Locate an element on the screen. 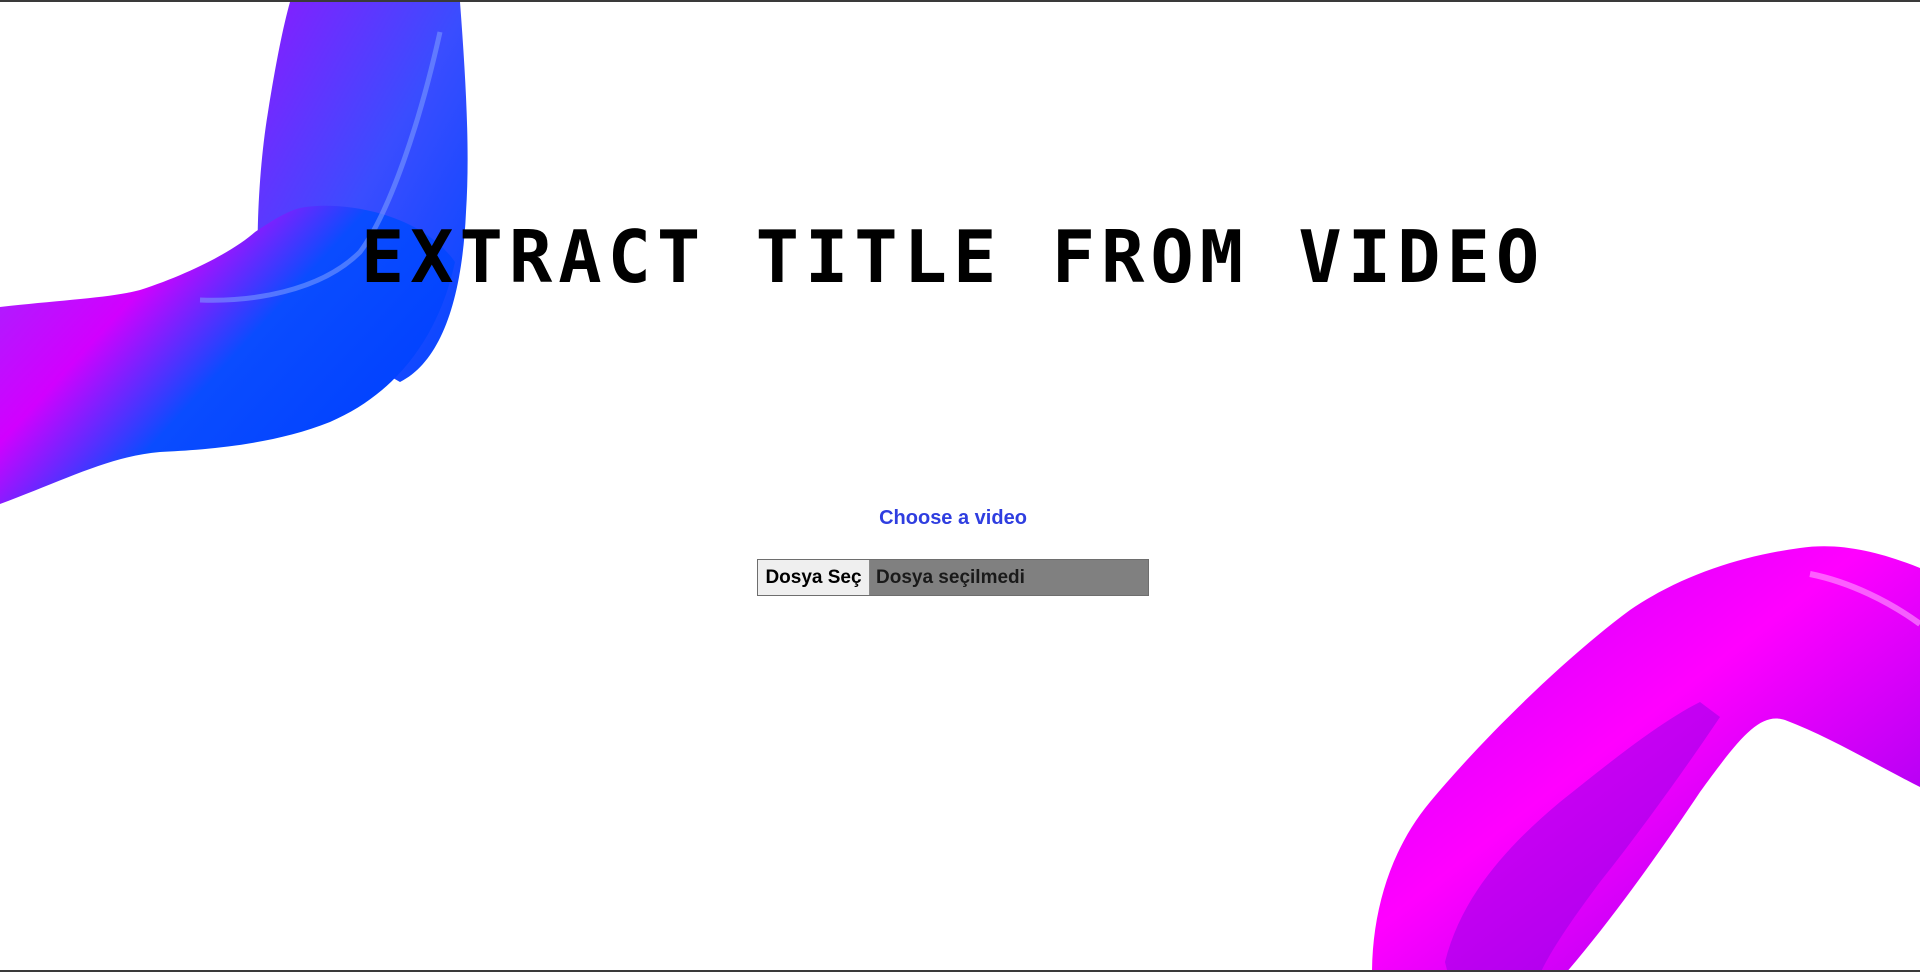 This screenshot has width=1920, height=972. choose-file-button: Dosya Seç is located at coordinates (814, 577).